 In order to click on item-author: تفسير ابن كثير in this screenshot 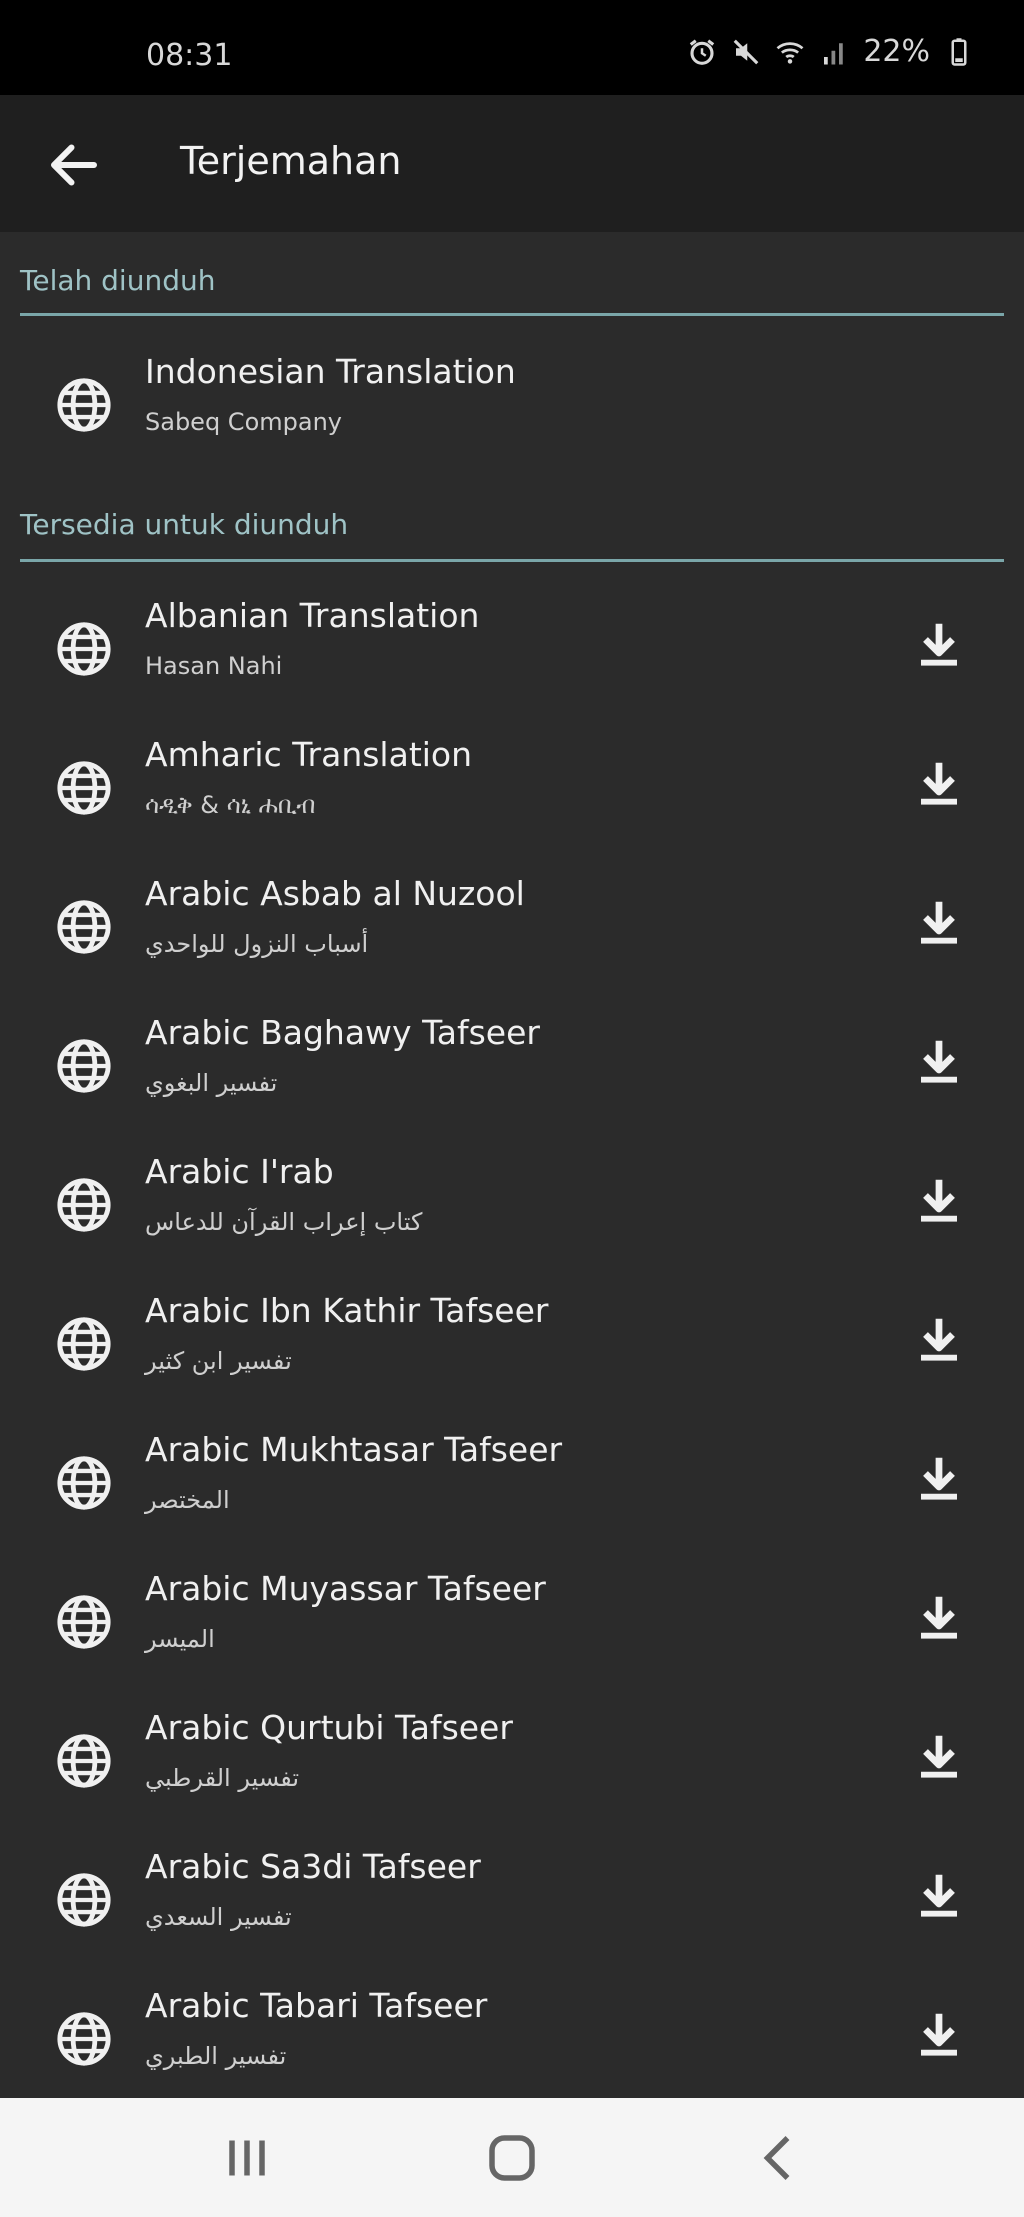, I will do `click(218, 1361)`.